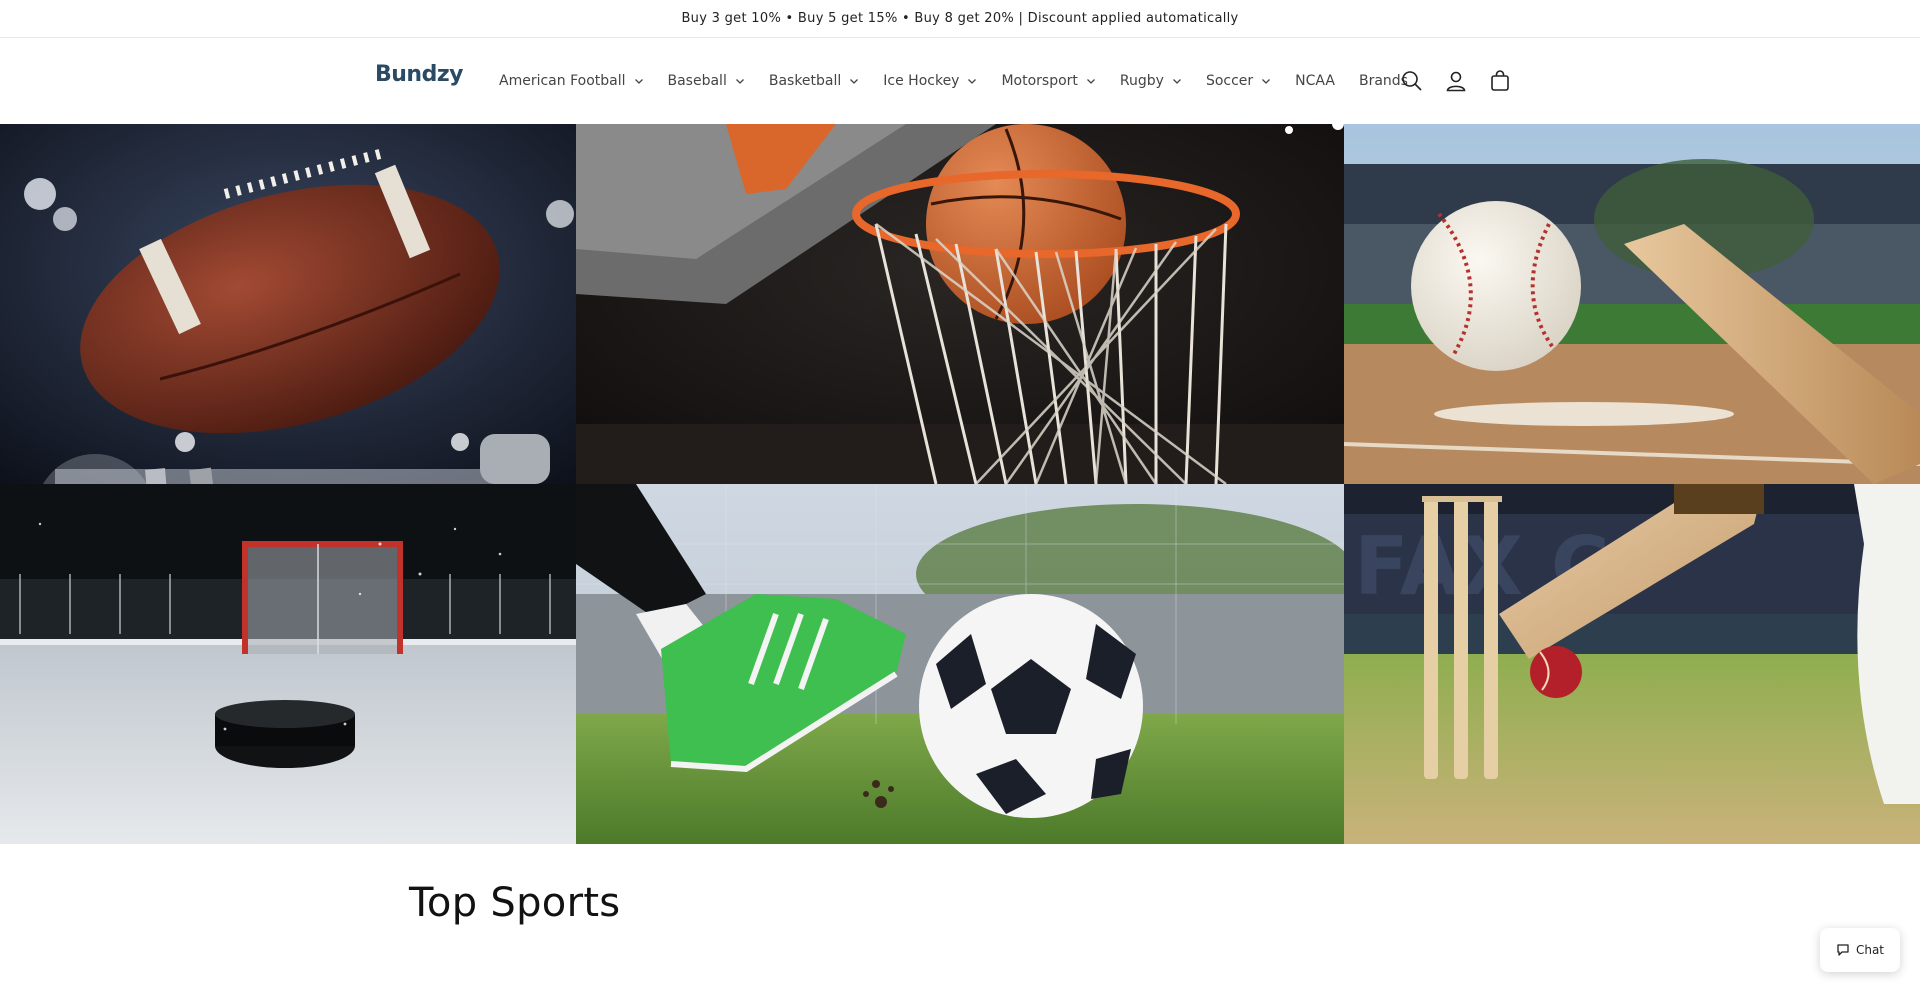  I want to click on nav-label: Motorsport, so click(1039, 81).